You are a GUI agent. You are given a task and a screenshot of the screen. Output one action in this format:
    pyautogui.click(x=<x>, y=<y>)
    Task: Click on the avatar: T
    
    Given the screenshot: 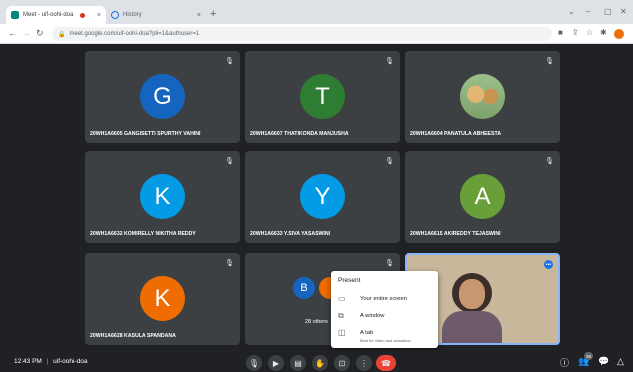 What is the action you would take?
    pyautogui.click(x=322, y=96)
    